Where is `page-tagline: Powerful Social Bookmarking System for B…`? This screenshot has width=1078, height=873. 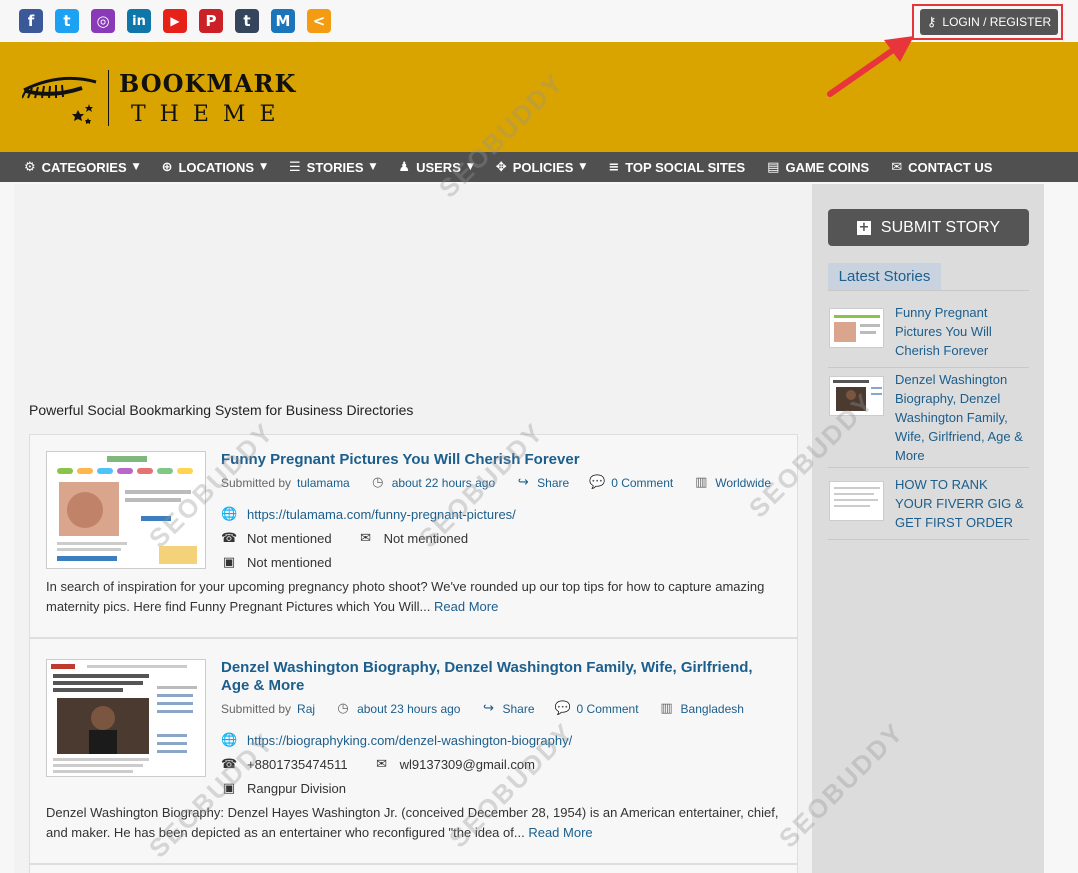
page-tagline: Powerful Social Bookmarking System for B… is located at coordinates (221, 410).